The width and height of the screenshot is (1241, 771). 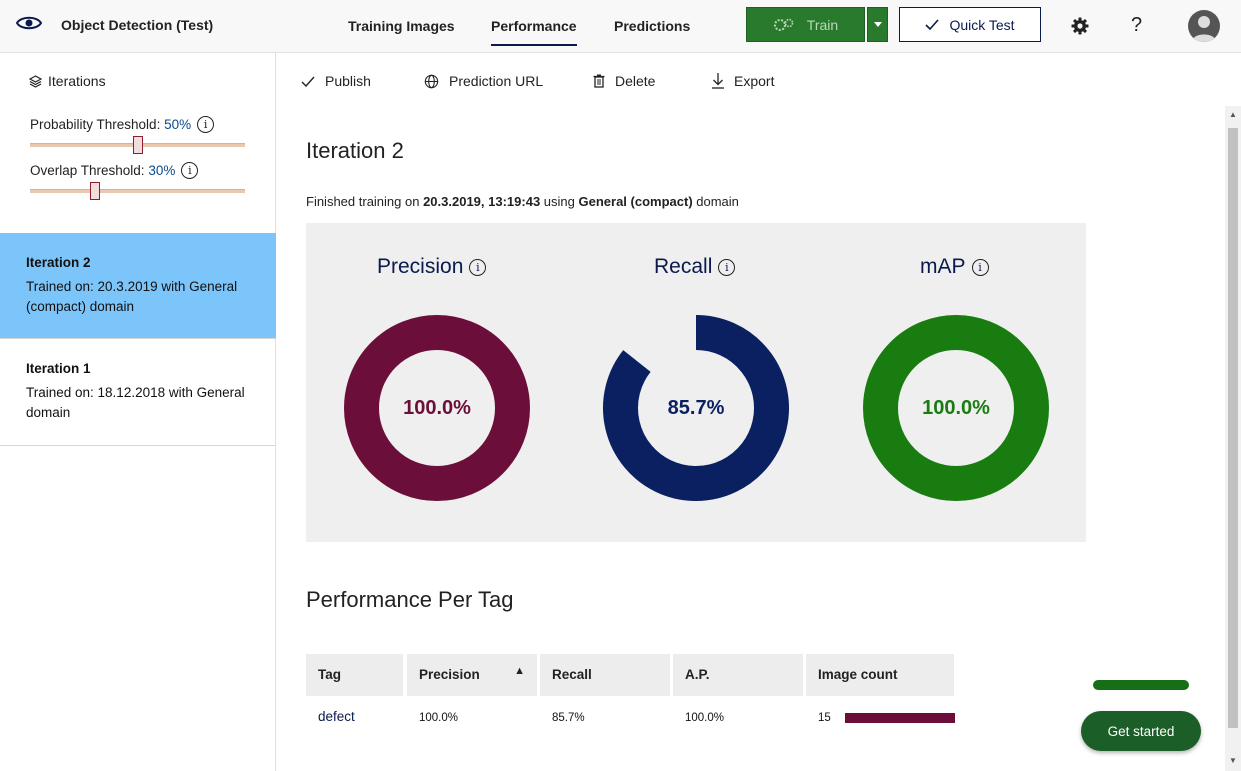 What do you see at coordinates (635, 81) in the screenshot?
I see `delete-label: Delete` at bounding box center [635, 81].